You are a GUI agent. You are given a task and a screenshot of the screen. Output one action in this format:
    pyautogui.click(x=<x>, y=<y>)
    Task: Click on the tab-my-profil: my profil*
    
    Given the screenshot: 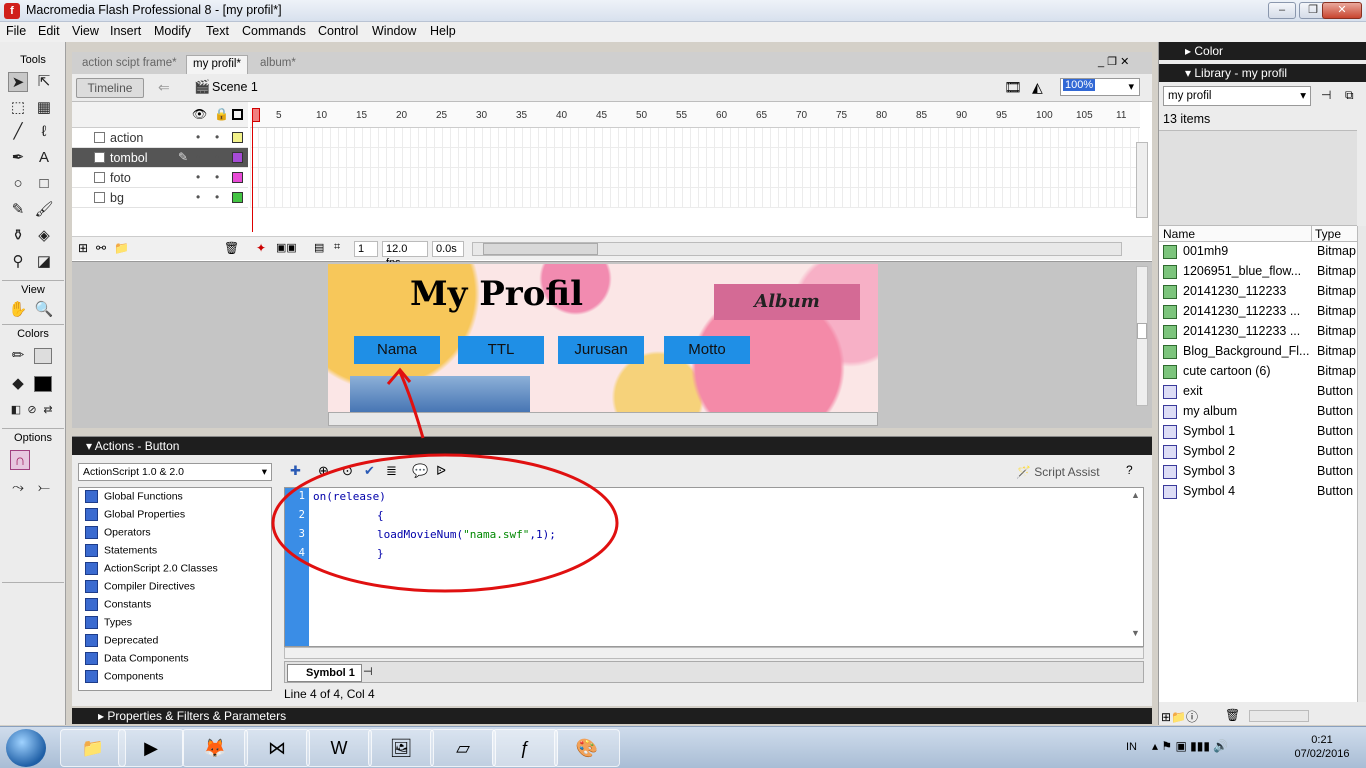 What is the action you would take?
    pyautogui.click(x=217, y=64)
    